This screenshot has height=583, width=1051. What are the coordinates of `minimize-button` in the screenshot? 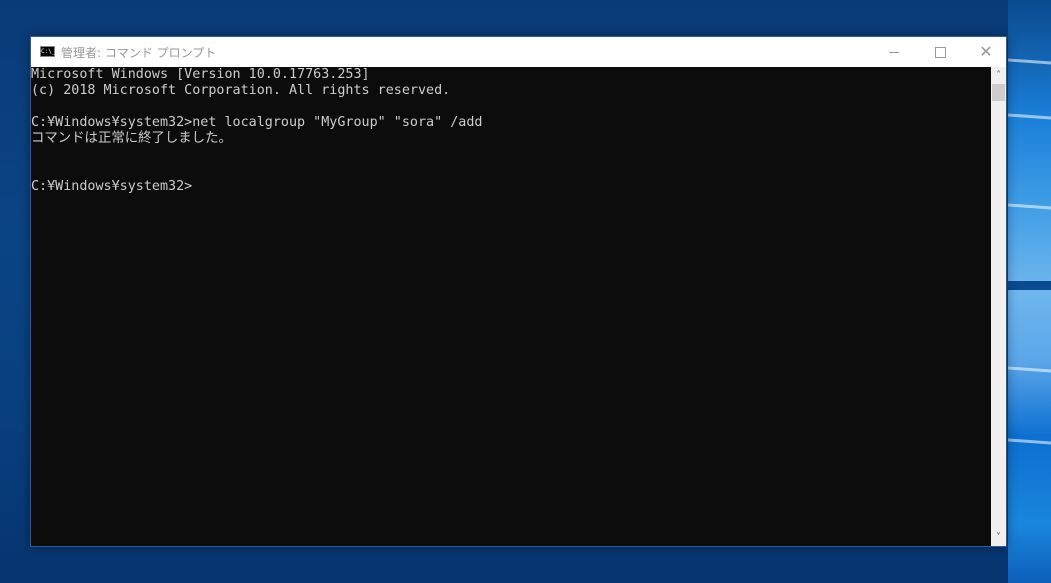 It's located at (894, 52).